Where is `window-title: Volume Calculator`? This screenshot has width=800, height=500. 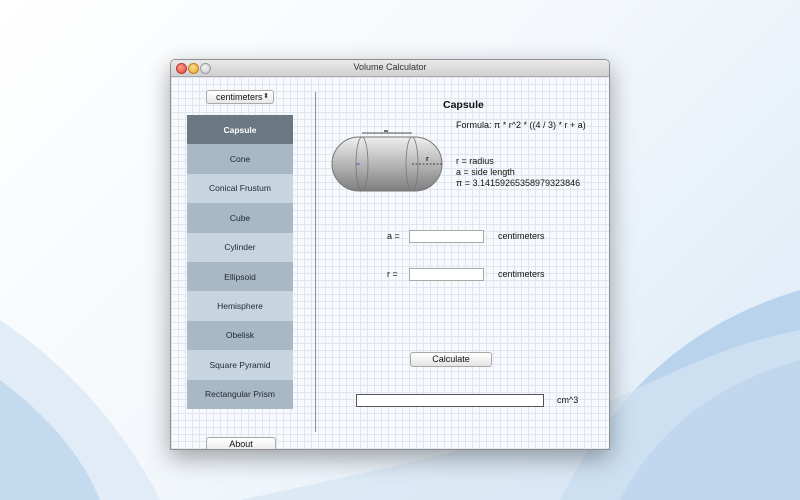 window-title: Volume Calculator is located at coordinates (390, 67).